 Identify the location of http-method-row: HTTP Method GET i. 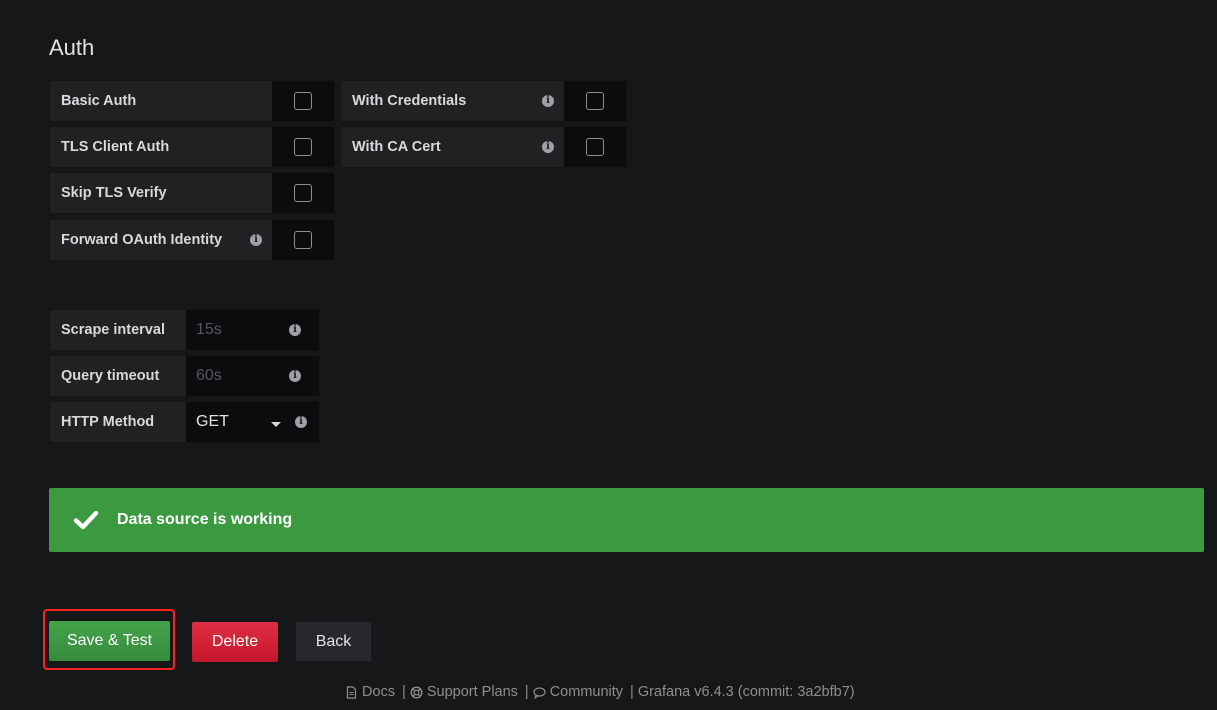
(184, 422).